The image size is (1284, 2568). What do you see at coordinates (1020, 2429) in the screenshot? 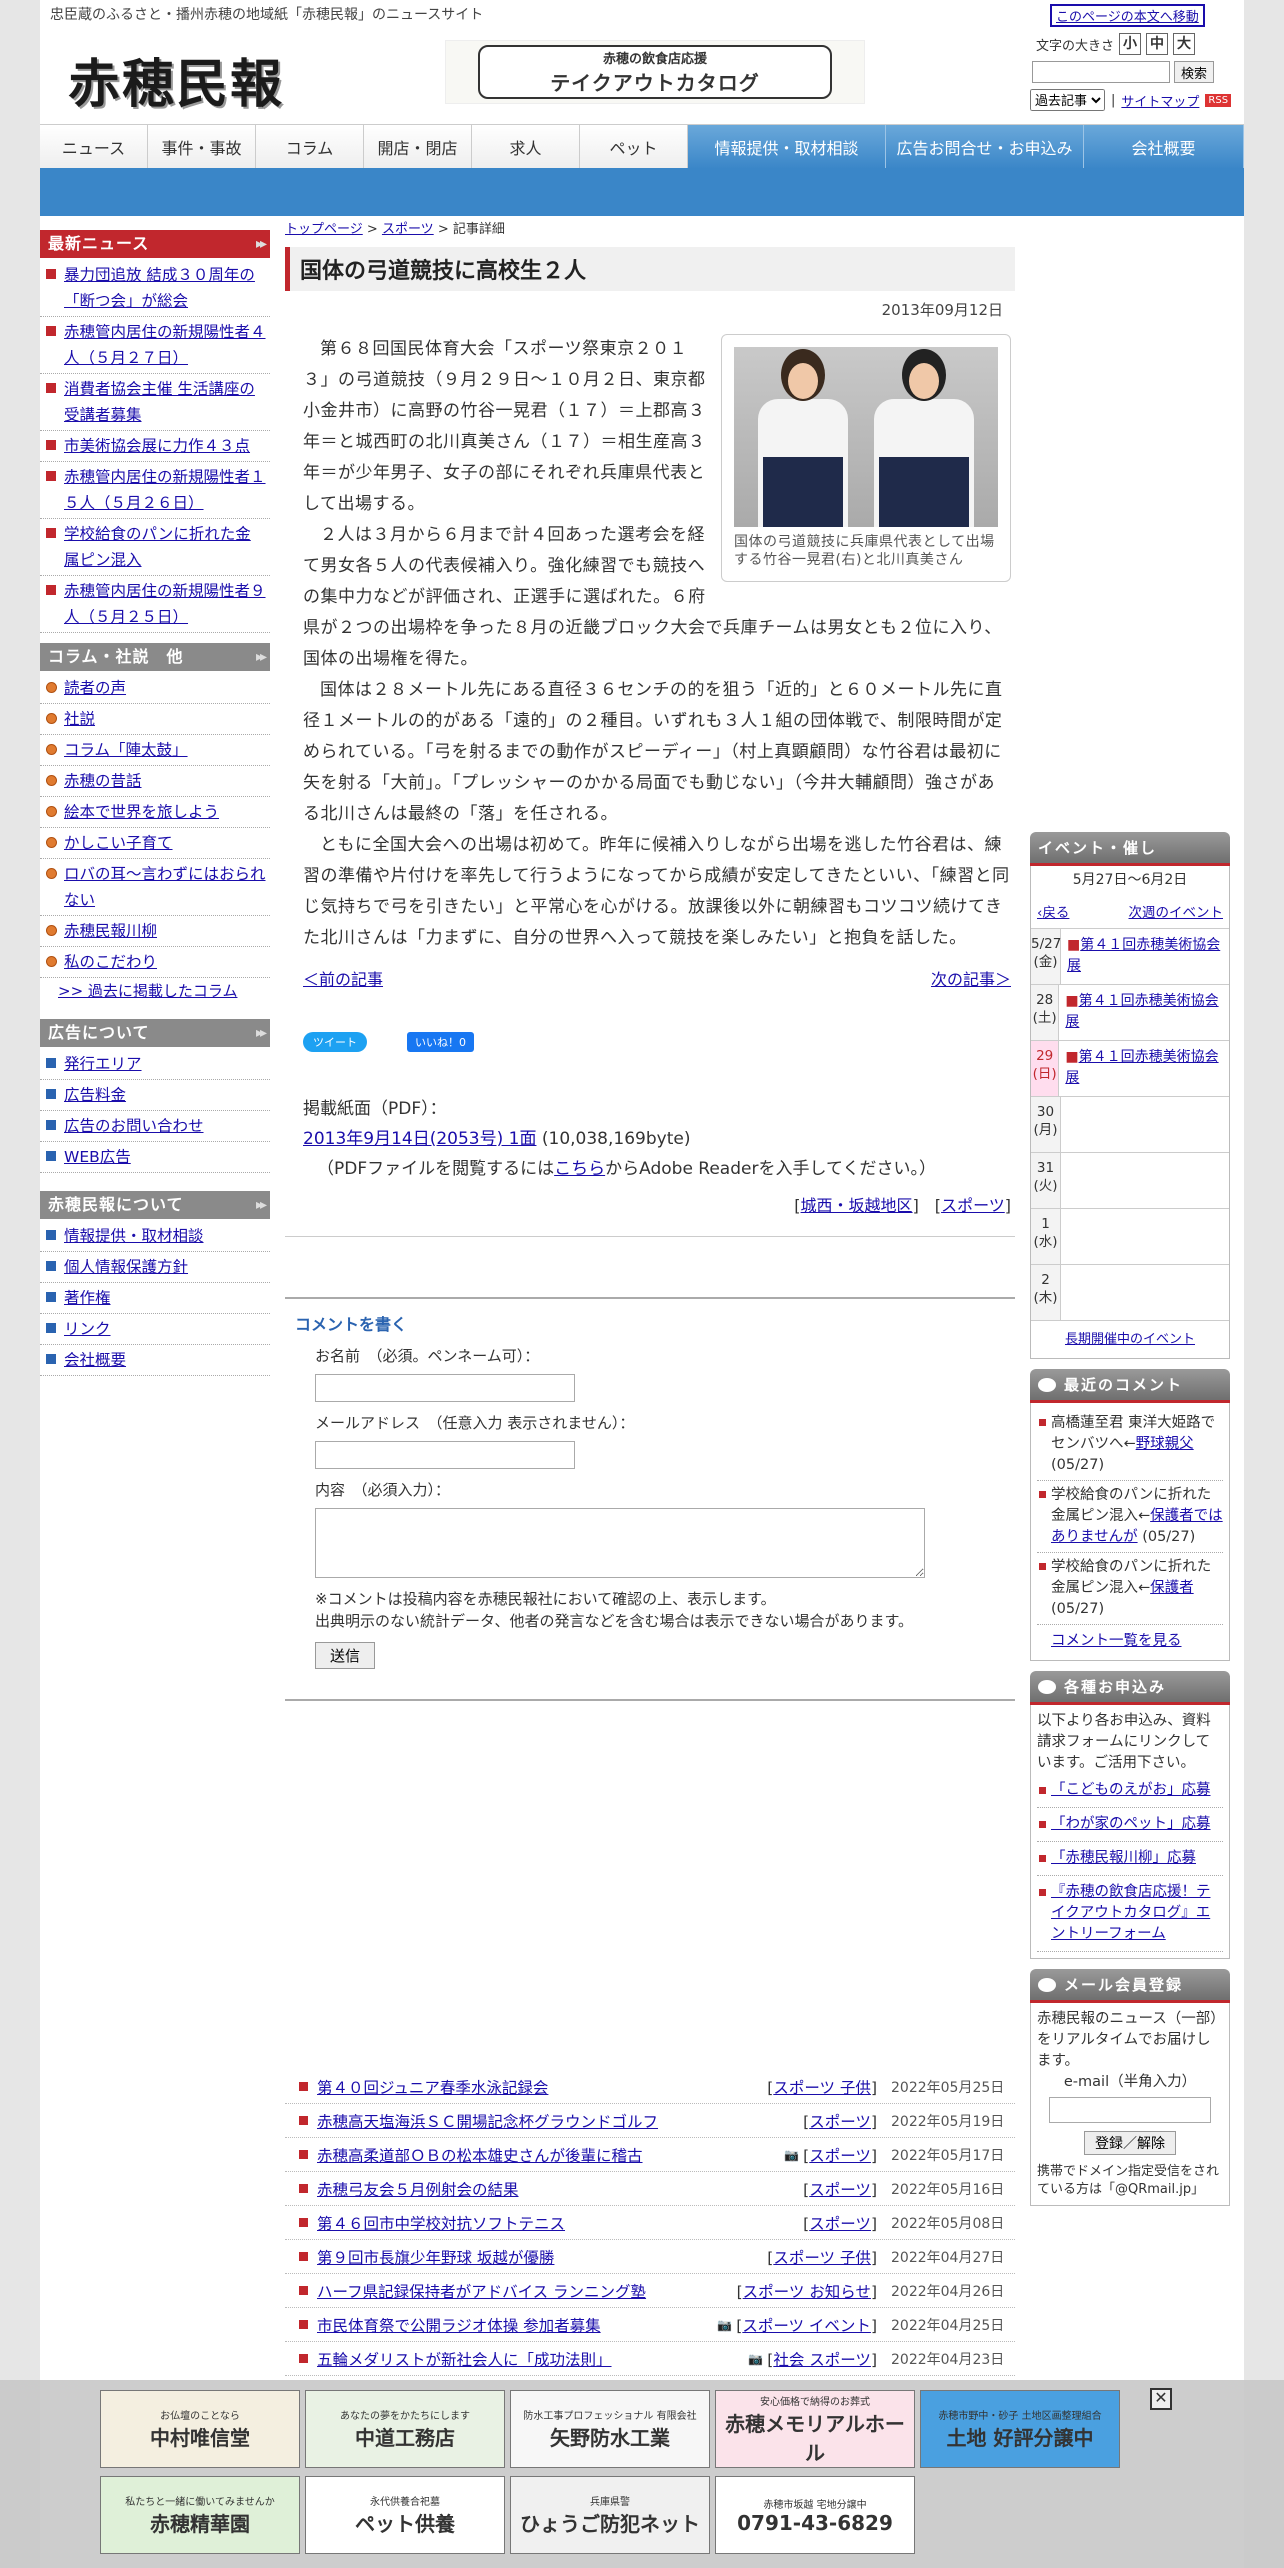
I see `ad-banner: 赤穂市野中・砂子 土地区画整理組合 土地 好評分譲中` at bounding box center [1020, 2429].